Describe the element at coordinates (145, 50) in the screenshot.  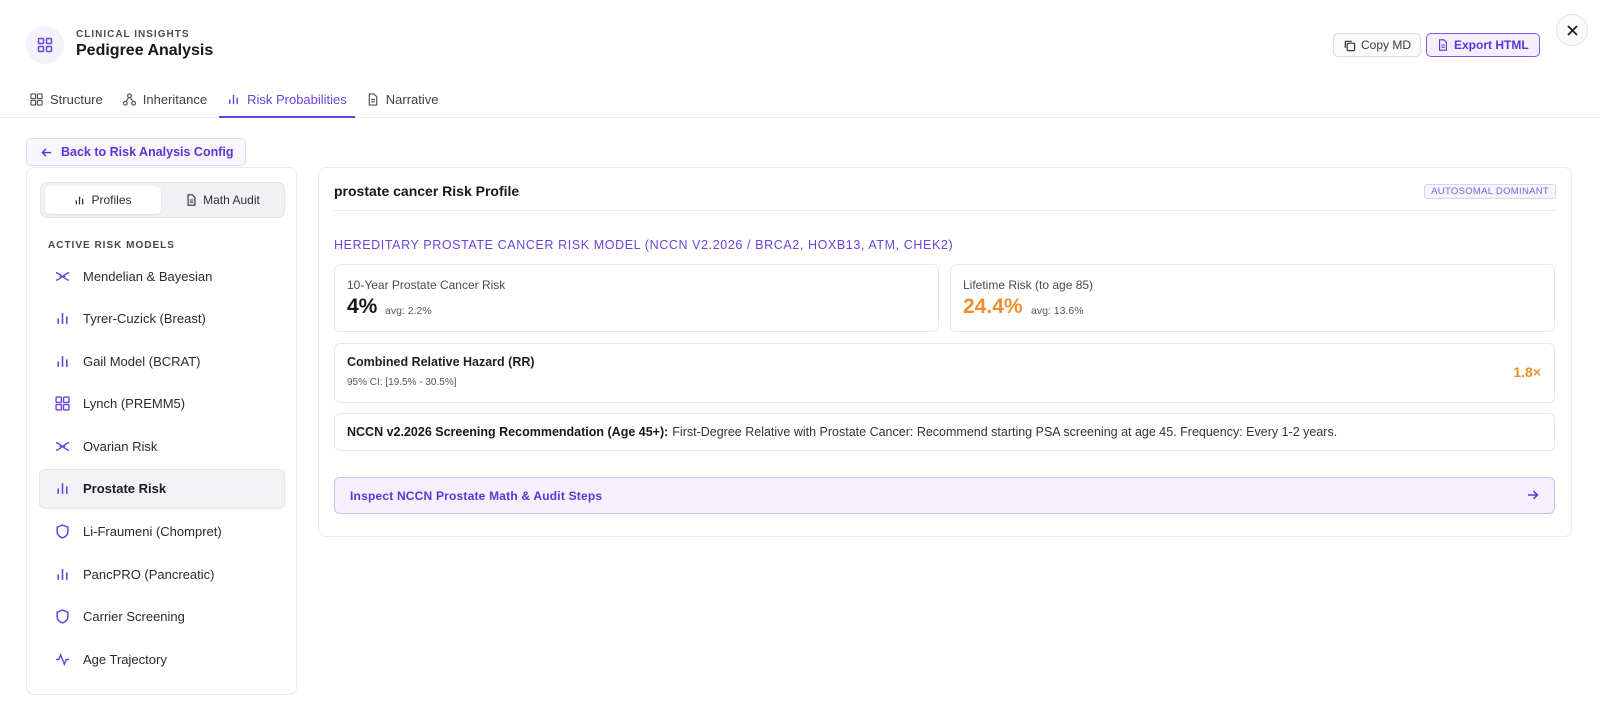
I see `page-title: Pedigree Analysis` at that location.